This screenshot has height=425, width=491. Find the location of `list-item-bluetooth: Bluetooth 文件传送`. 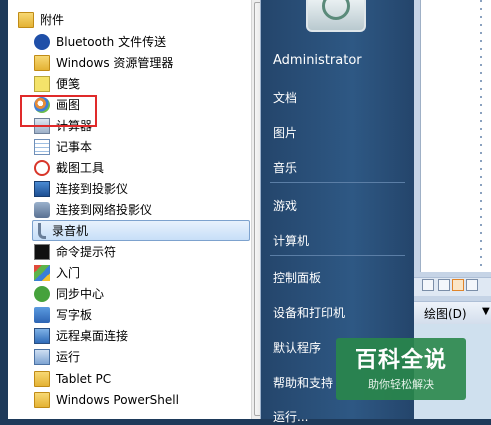

list-item-bluetooth: Bluetooth 文件传送 is located at coordinates (141, 41).